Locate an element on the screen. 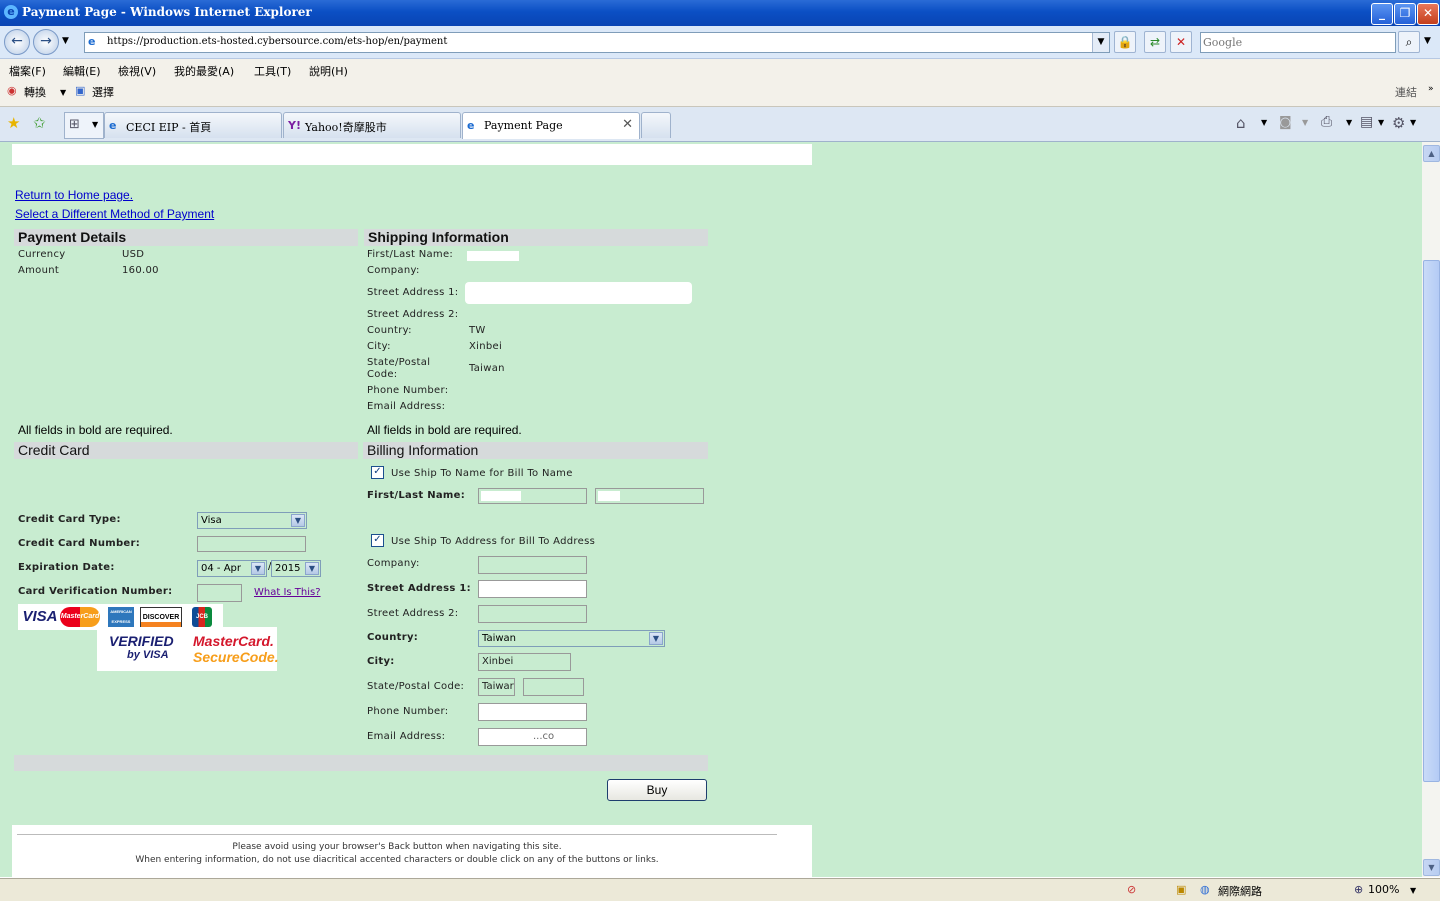 The image size is (1440, 901). different-payment-method-link: Select a Different Method of Payment is located at coordinates (114, 214).